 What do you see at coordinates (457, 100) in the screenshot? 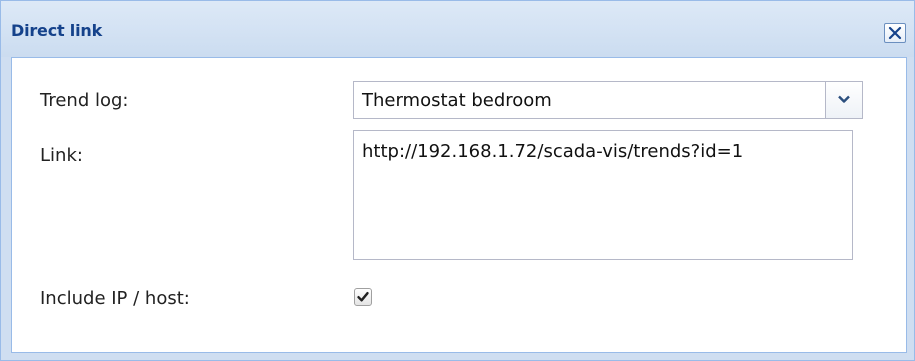
I see `trend-log-value: Thermostat bedroom` at bounding box center [457, 100].